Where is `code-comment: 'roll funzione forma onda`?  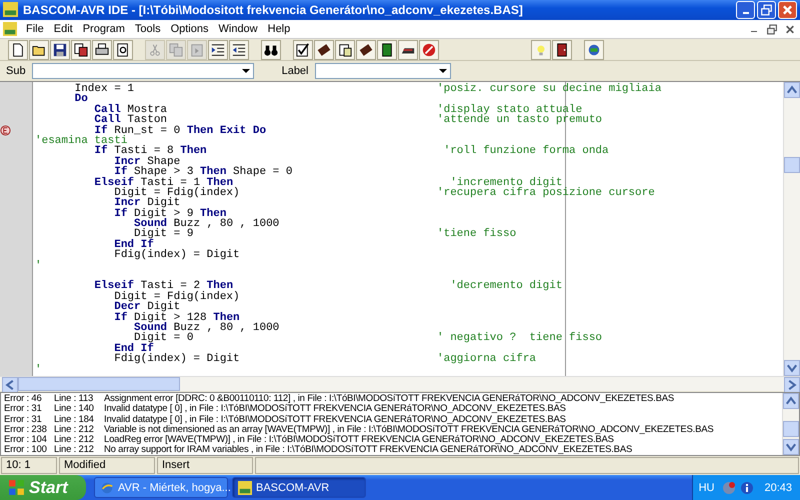
code-comment: 'roll funzione forma onda is located at coordinates (525, 151).